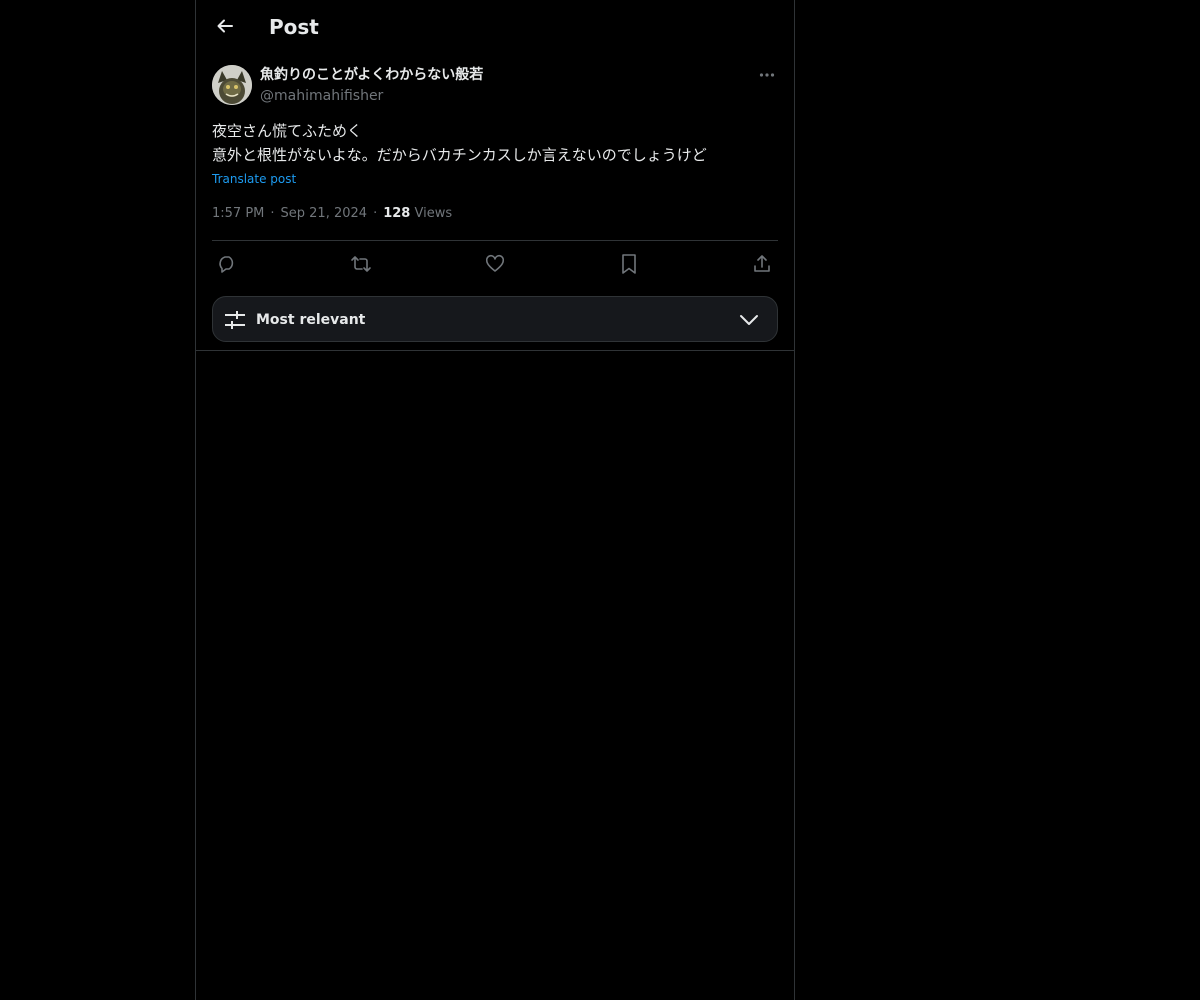 This screenshot has height=1000, width=1200. What do you see at coordinates (396, 213) in the screenshot?
I see `views-count: 128` at bounding box center [396, 213].